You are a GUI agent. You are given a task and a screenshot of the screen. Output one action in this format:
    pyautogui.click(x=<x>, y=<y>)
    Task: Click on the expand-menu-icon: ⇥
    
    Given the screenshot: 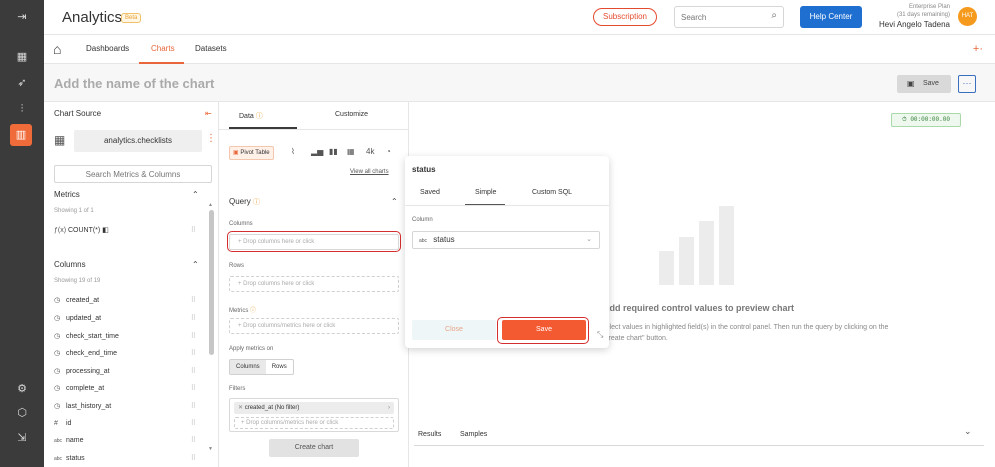 What is the action you would take?
    pyautogui.click(x=22, y=17)
    